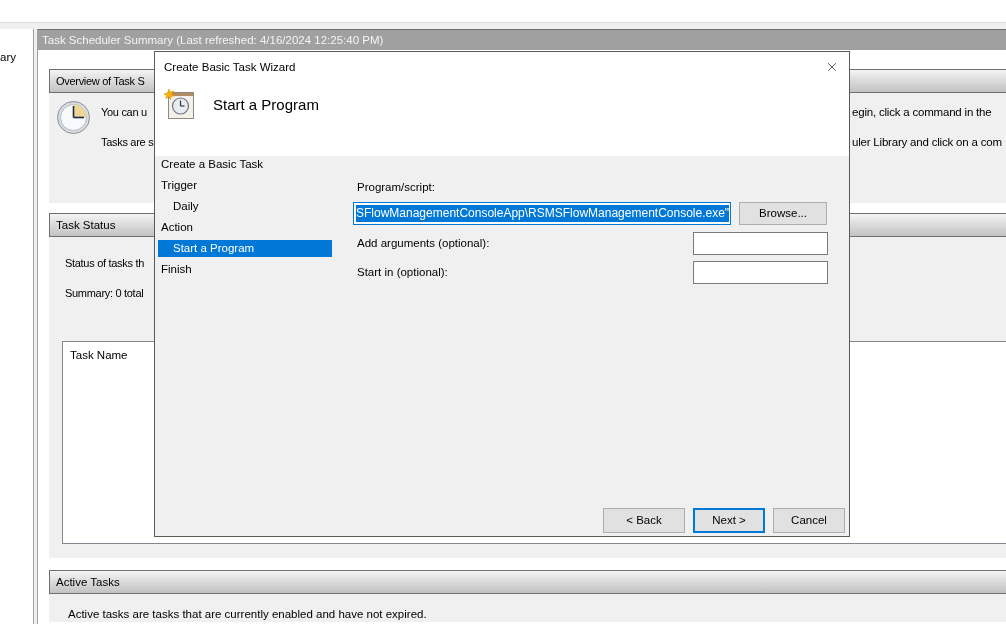 This screenshot has height=624, width=1006. I want to click on clock-icon, so click(73, 117).